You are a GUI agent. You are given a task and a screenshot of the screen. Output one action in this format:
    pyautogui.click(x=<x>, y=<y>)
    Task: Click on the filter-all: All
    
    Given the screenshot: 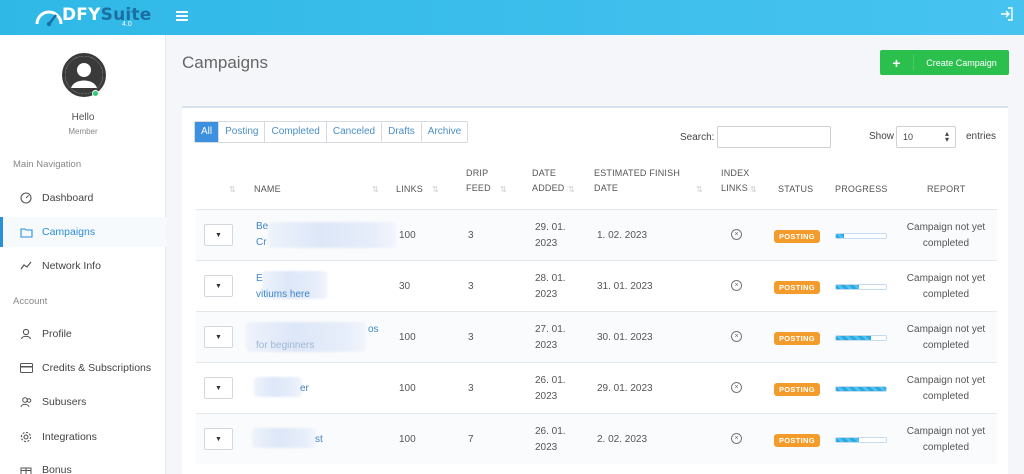 What is the action you would take?
    pyautogui.click(x=207, y=132)
    